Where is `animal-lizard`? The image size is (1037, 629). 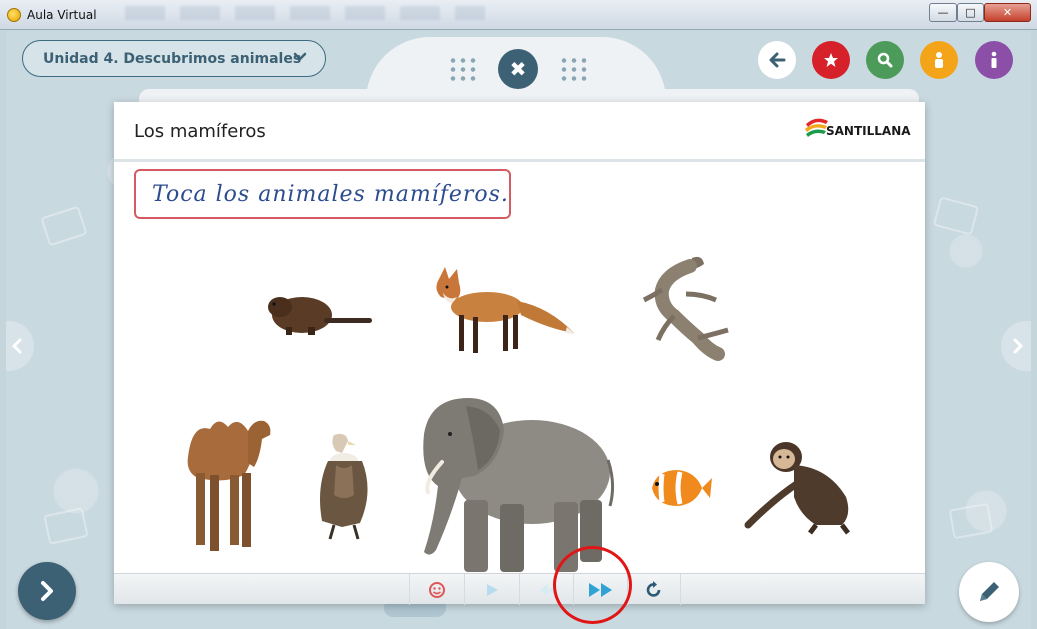 animal-lizard is located at coordinates (686, 308).